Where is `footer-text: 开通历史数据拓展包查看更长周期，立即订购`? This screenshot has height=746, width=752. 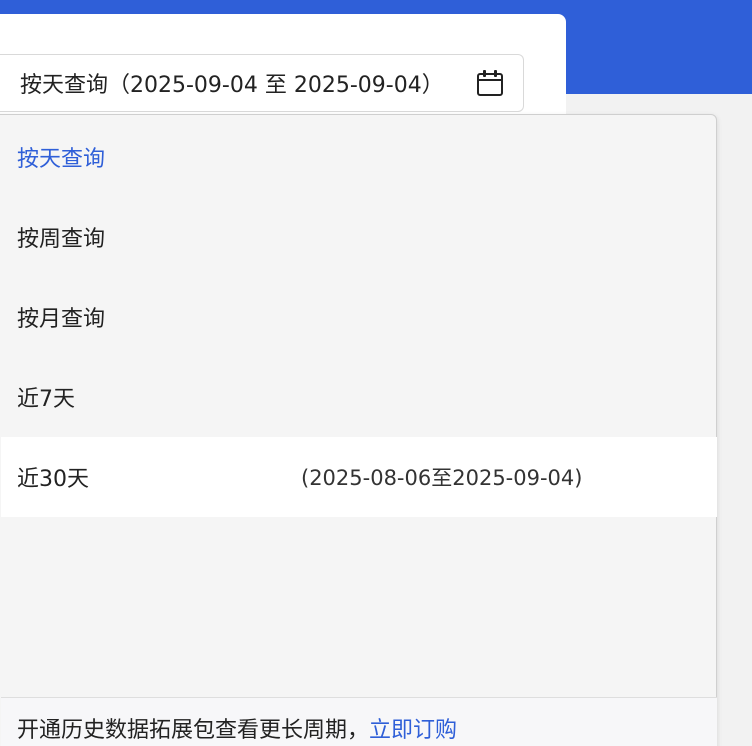 footer-text: 开通历史数据拓展包查看更长周期，立即订购 is located at coordinates (237, 728).